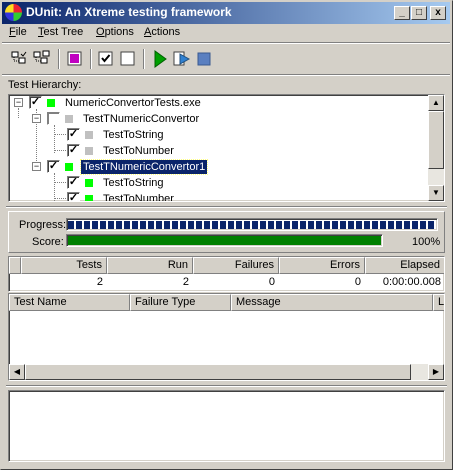 The height and width of the screenshot is (470, 453). What do you see at coordinates (69, 302) in the screenshot?
I see `failure-header-test-name: Test Name` at bounding box center [69, 302].